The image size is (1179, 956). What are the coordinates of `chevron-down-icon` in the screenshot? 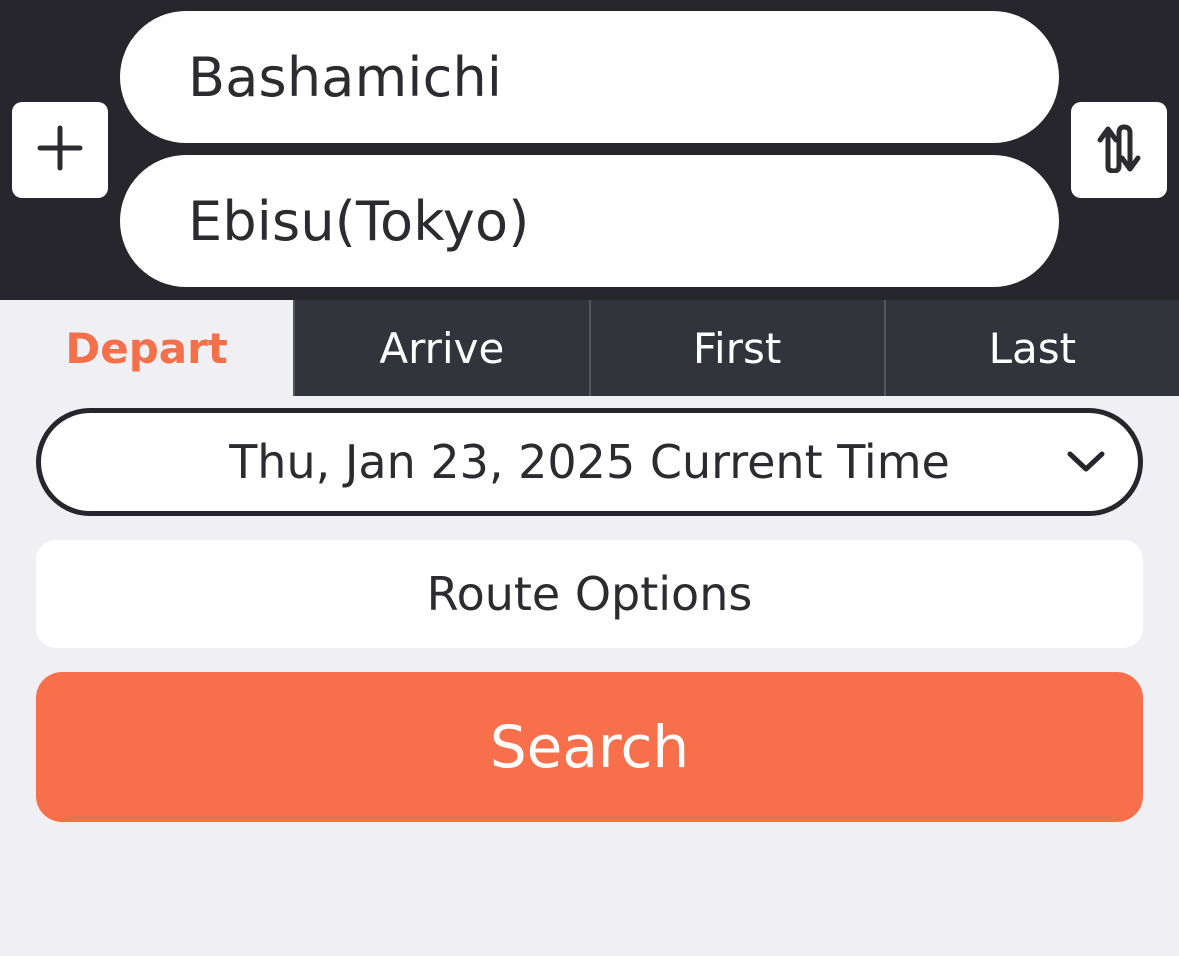 It's located at (1086, 462).